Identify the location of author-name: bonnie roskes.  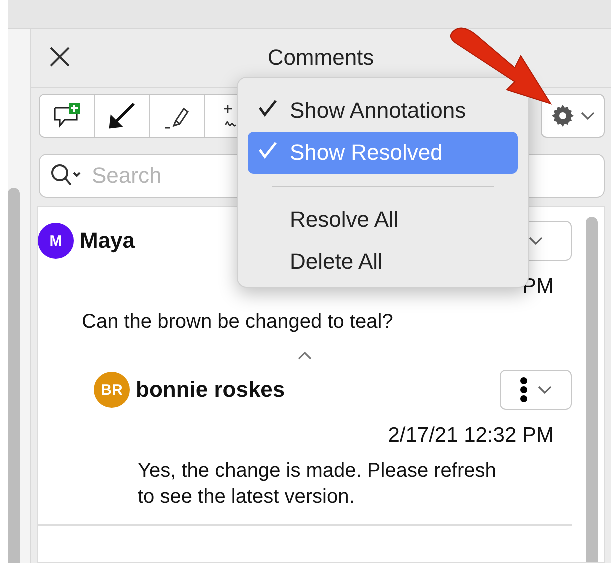
(211, 390).